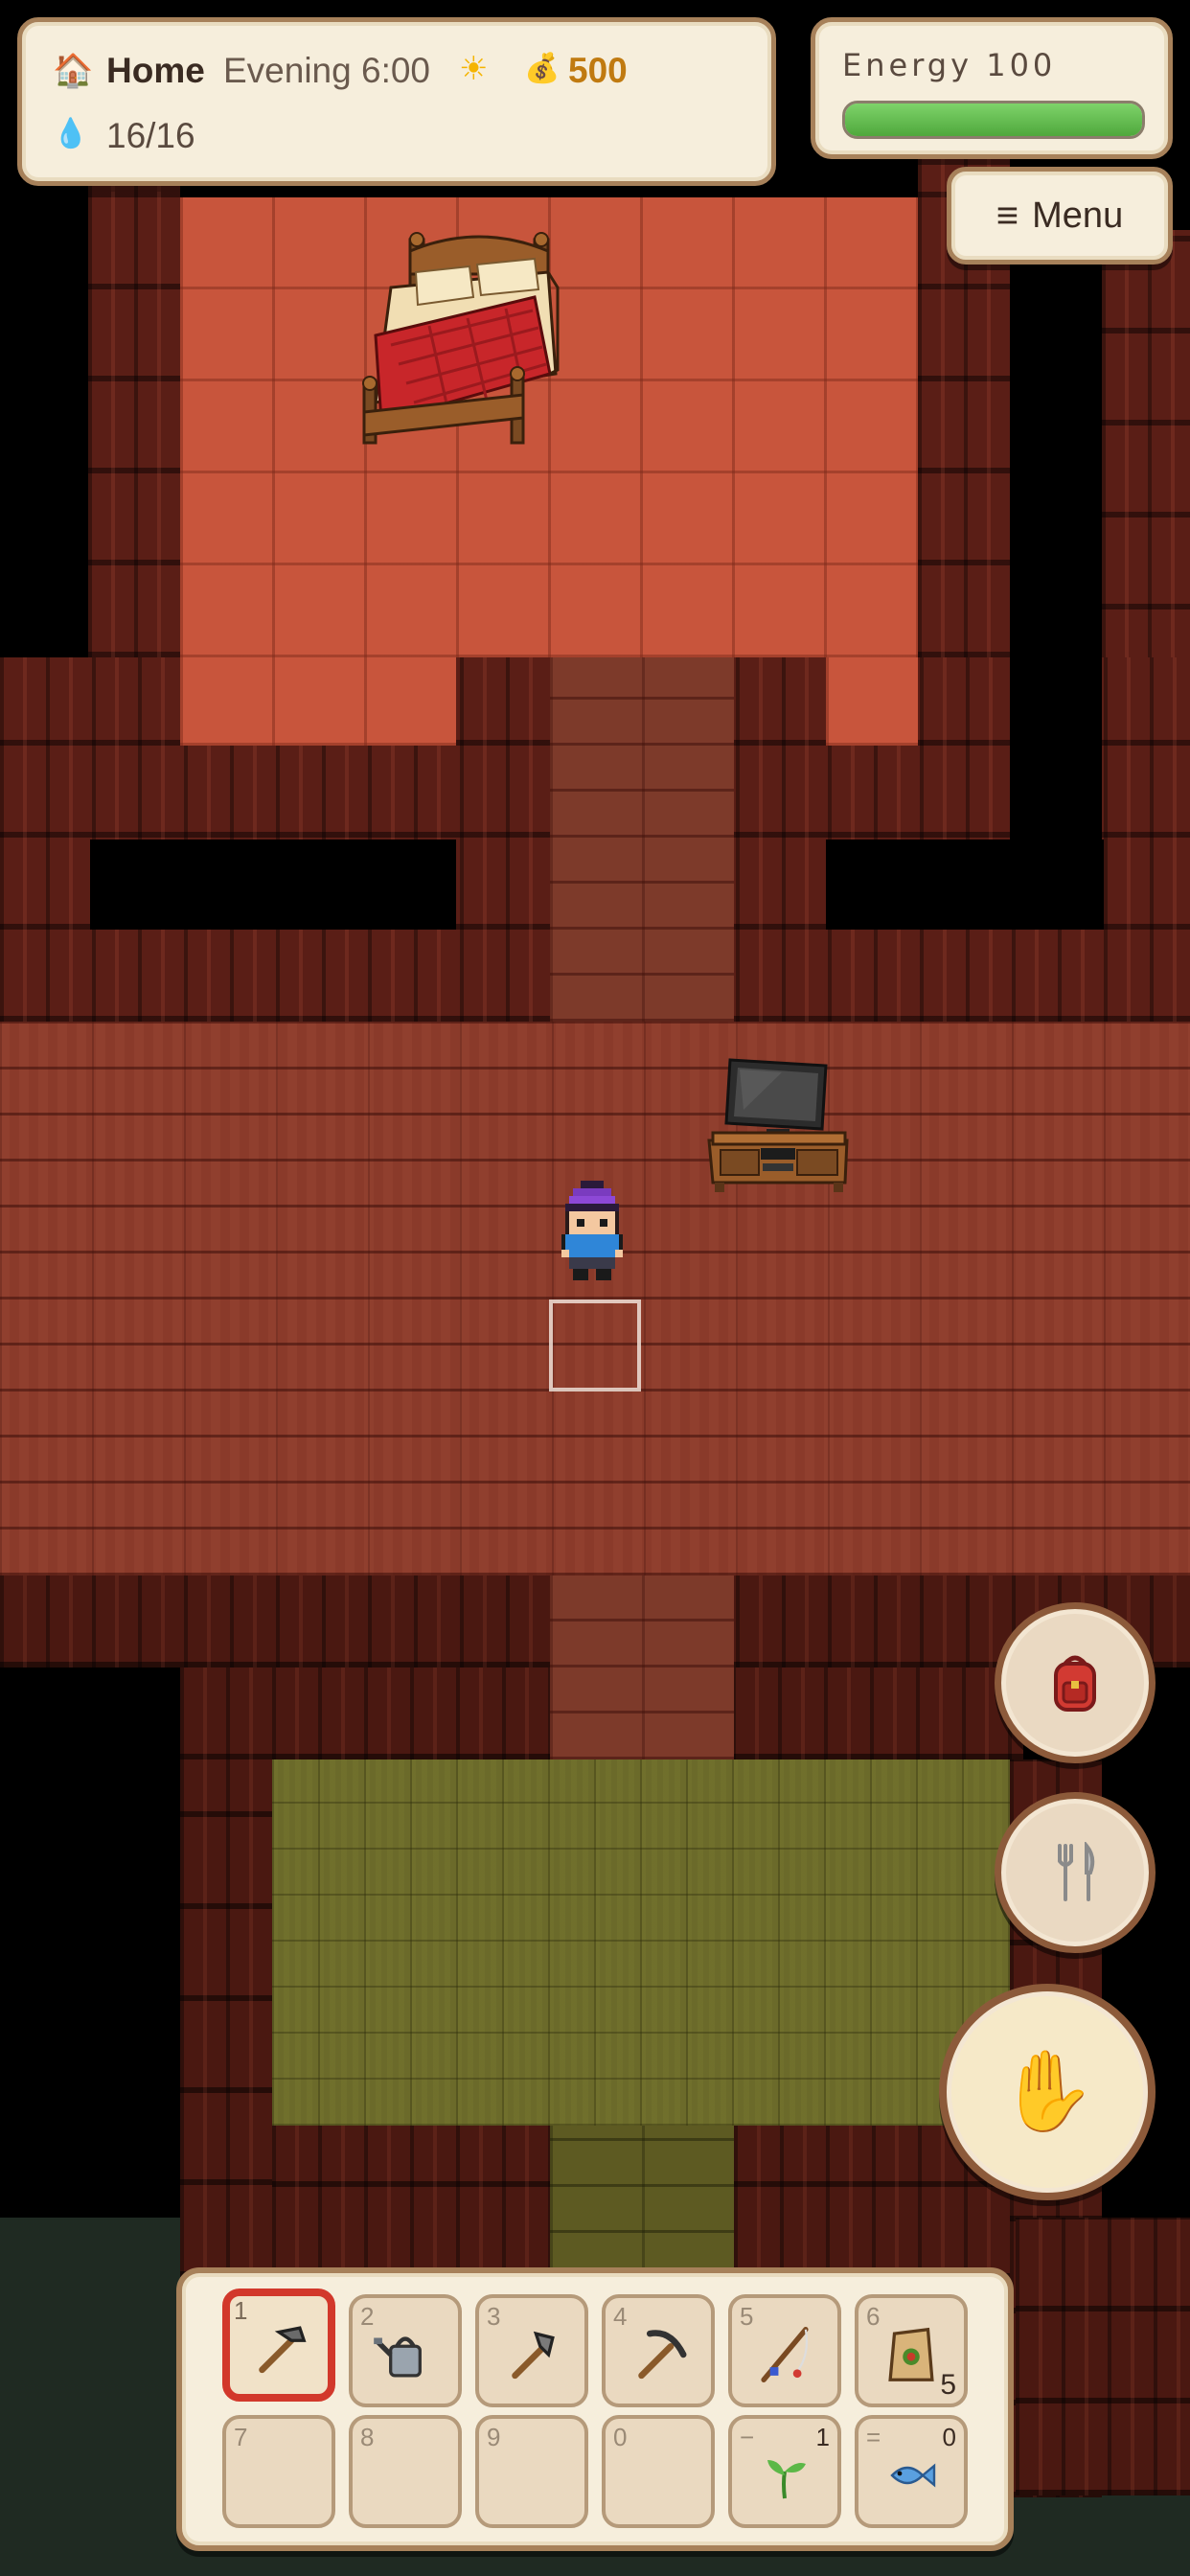 Image resolution: width=1190 pixels, height=2576 pixels. I want to click on house-icon: 🏠, so click(74, 71).